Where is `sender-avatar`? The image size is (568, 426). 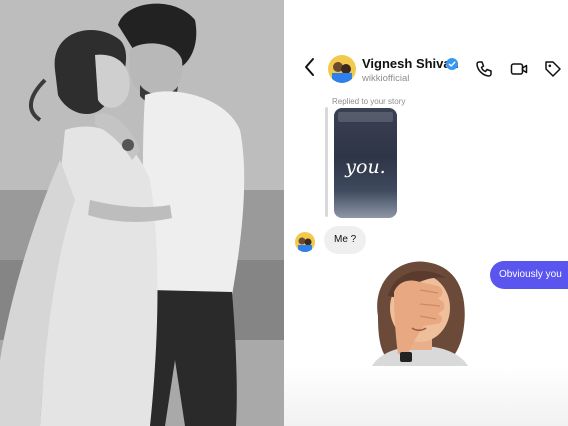
sender-avatar is located at coordinates (305, 242).